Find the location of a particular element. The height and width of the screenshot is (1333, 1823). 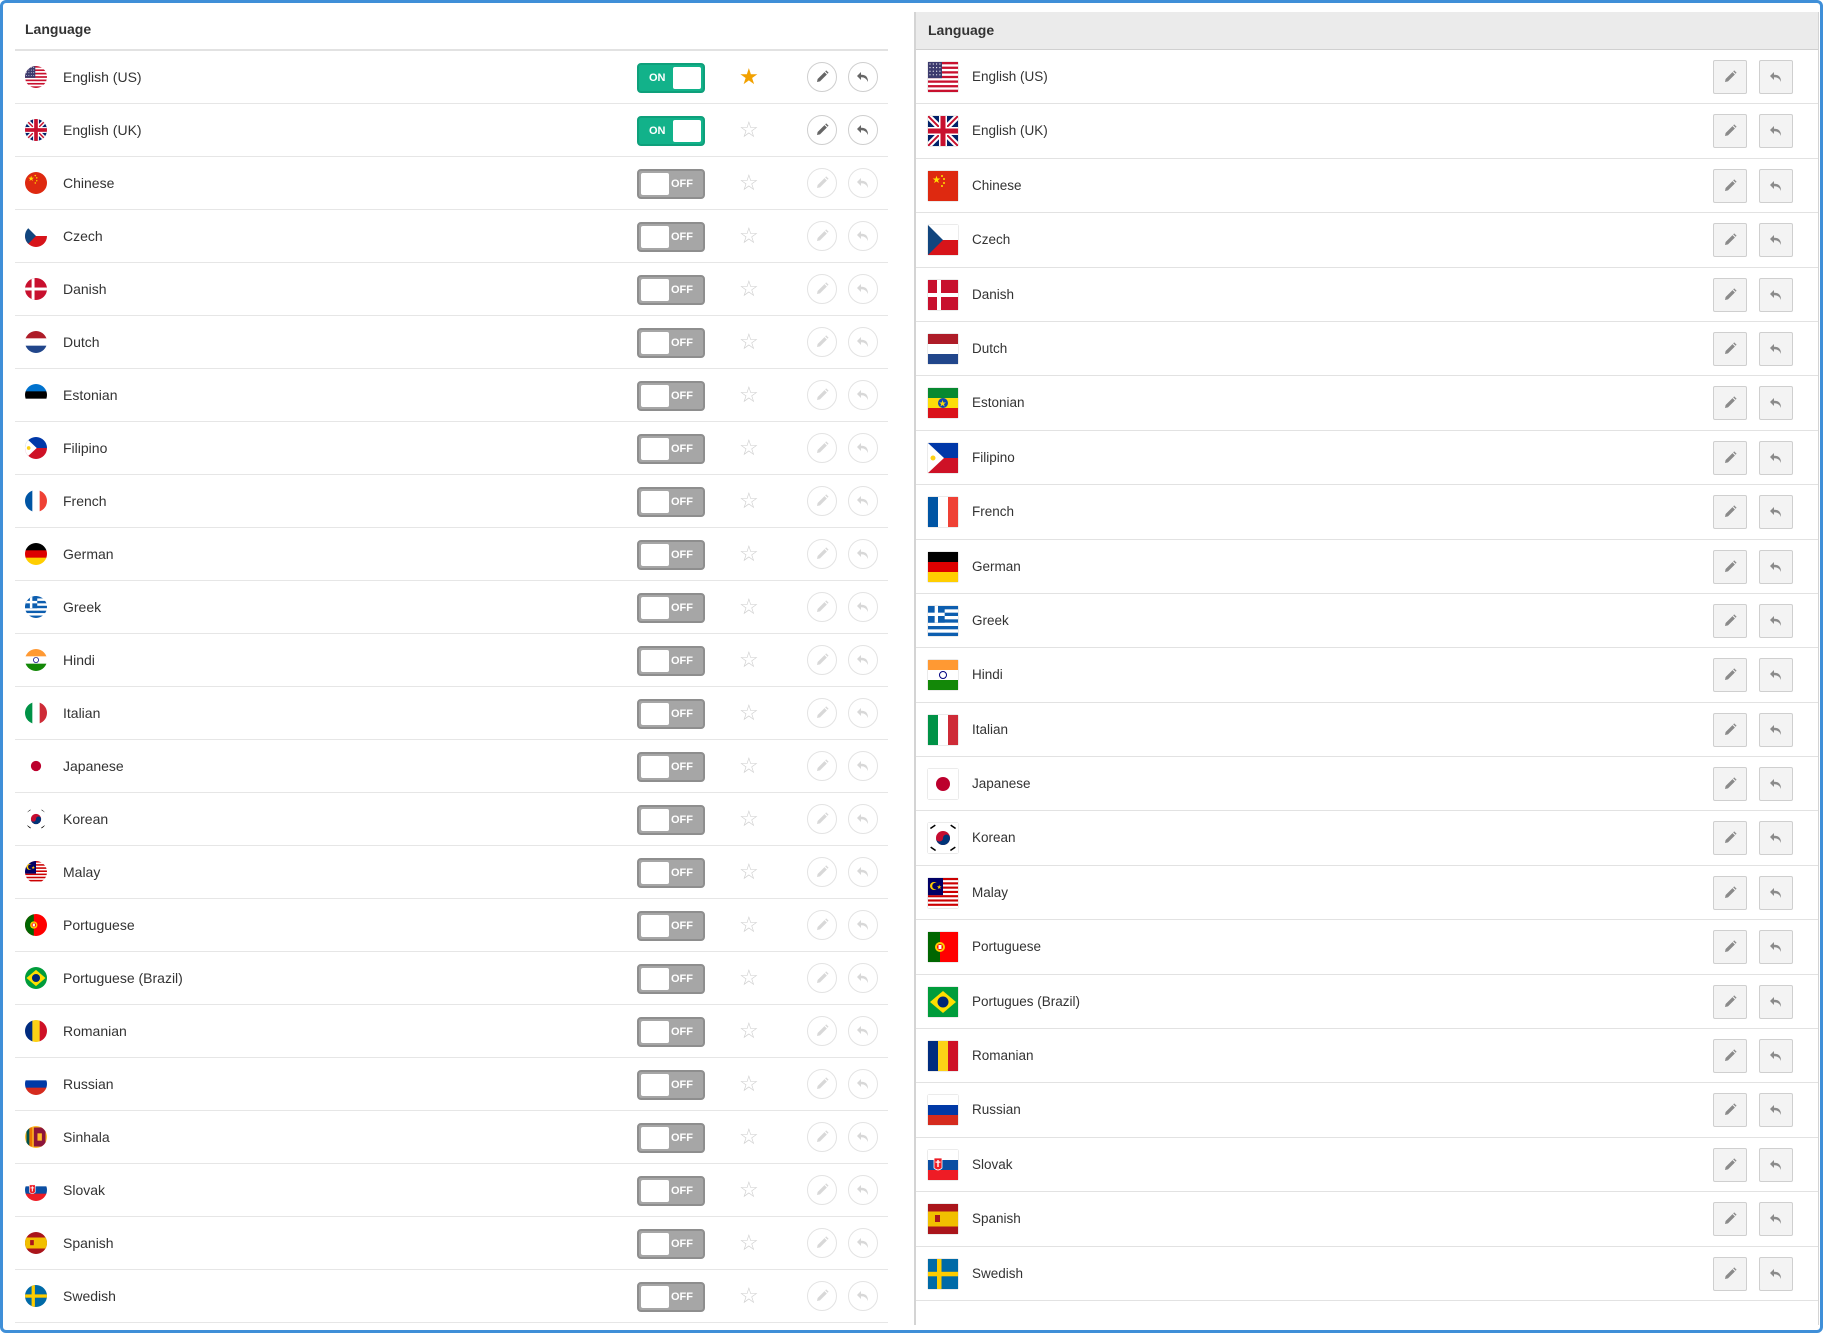

star-icon: ★ is located at coordinates (749, 77).